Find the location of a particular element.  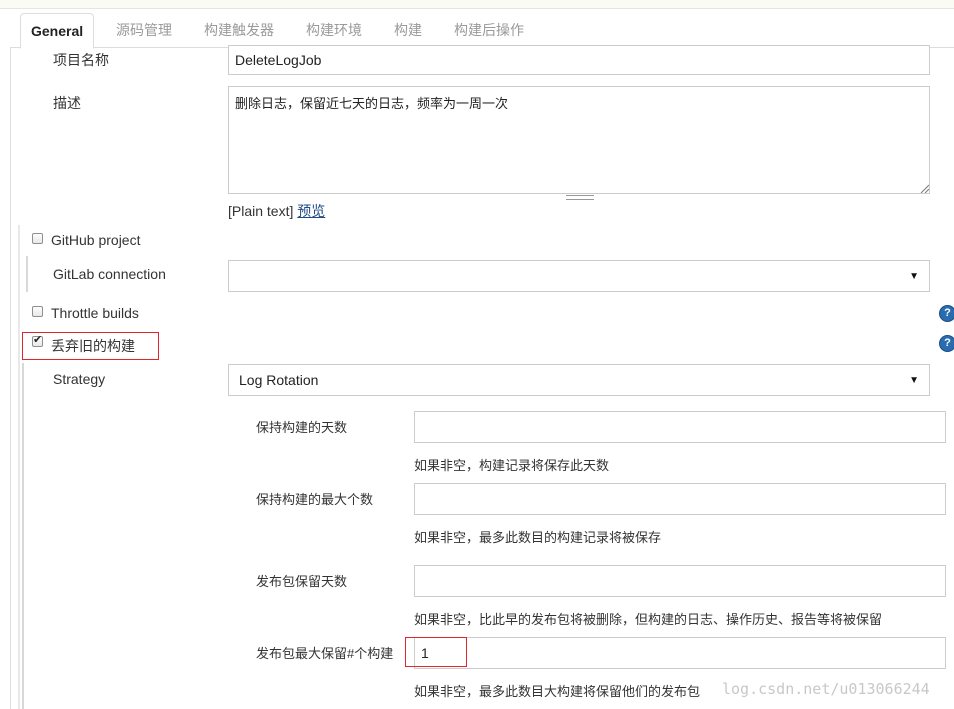

discard-highlight-box is located at coordinates (90, 346).